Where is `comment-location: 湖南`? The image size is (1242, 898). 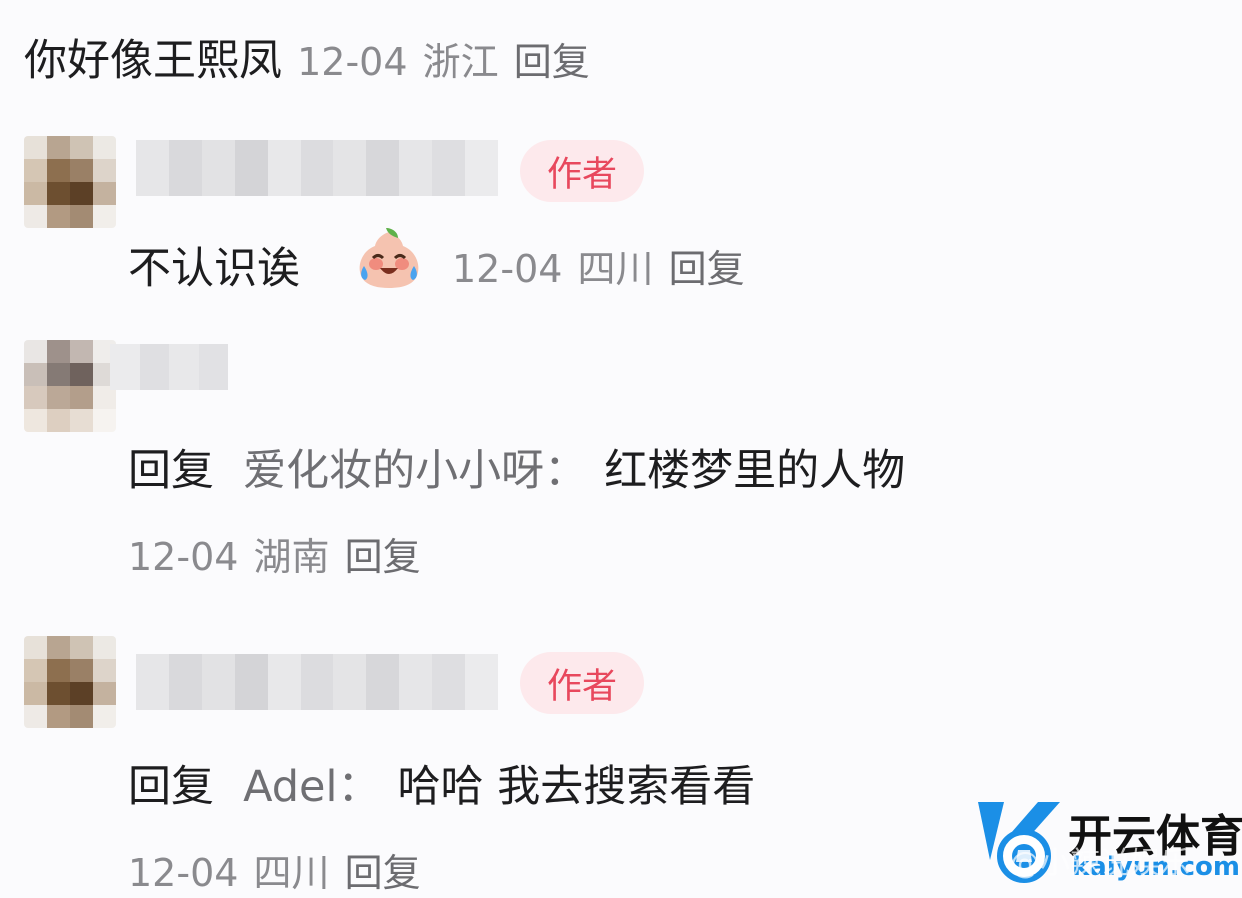
comment-location: 湖南 is located at coordinates (291, 557).